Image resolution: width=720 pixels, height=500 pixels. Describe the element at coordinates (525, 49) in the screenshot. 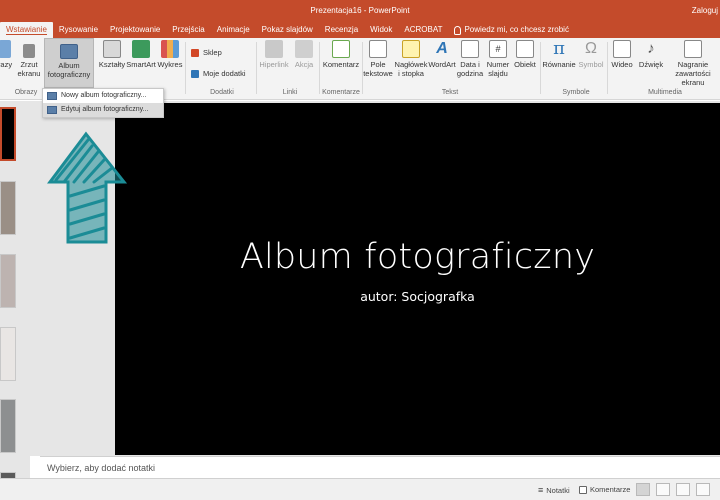

I see `object-icon` at that location.